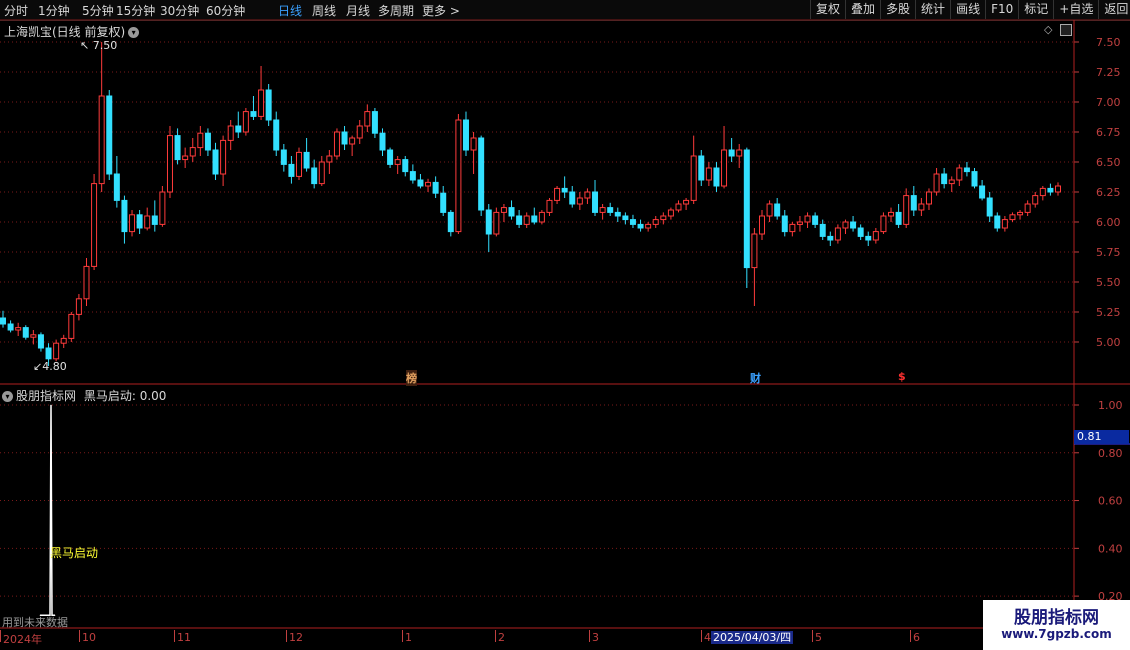 The height and width of the screenshot is (650, 1130). What do you see at coordinates (7, 396) in the screenshot?
I see `chevron-down-icon: ▾` at bounding box center [7, 396].